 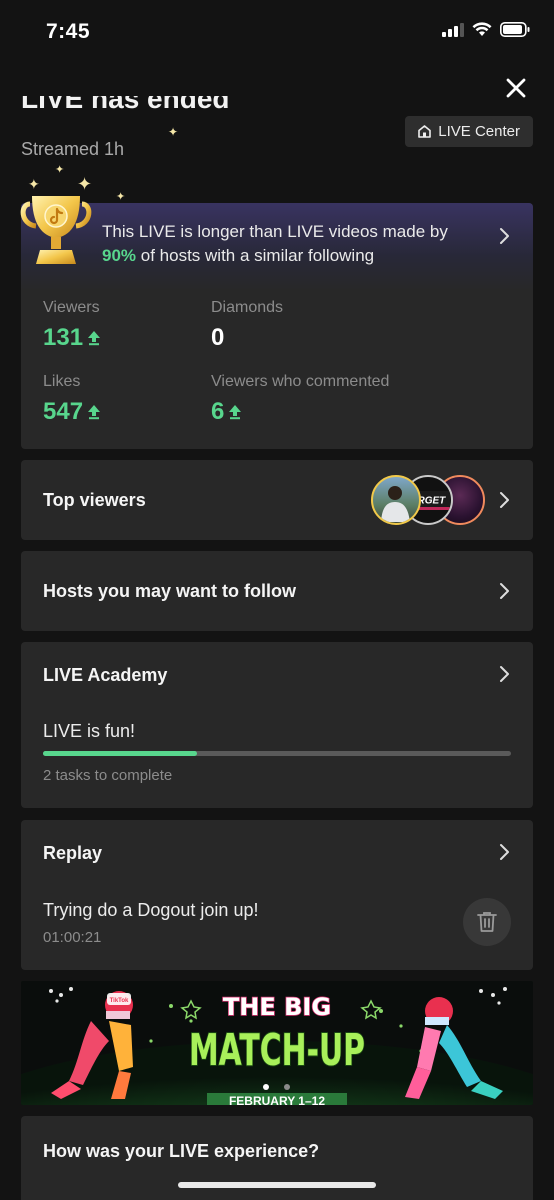 What do you see at coordinates (453, 29) in the screenshot?
I see `cellular-signal-icon` at bounding box center [453, 29].